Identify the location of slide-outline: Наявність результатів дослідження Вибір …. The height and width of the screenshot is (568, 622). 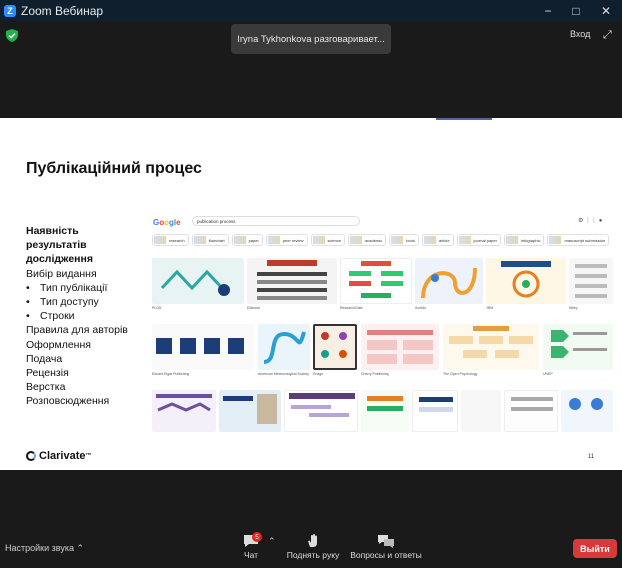
(86, 316).